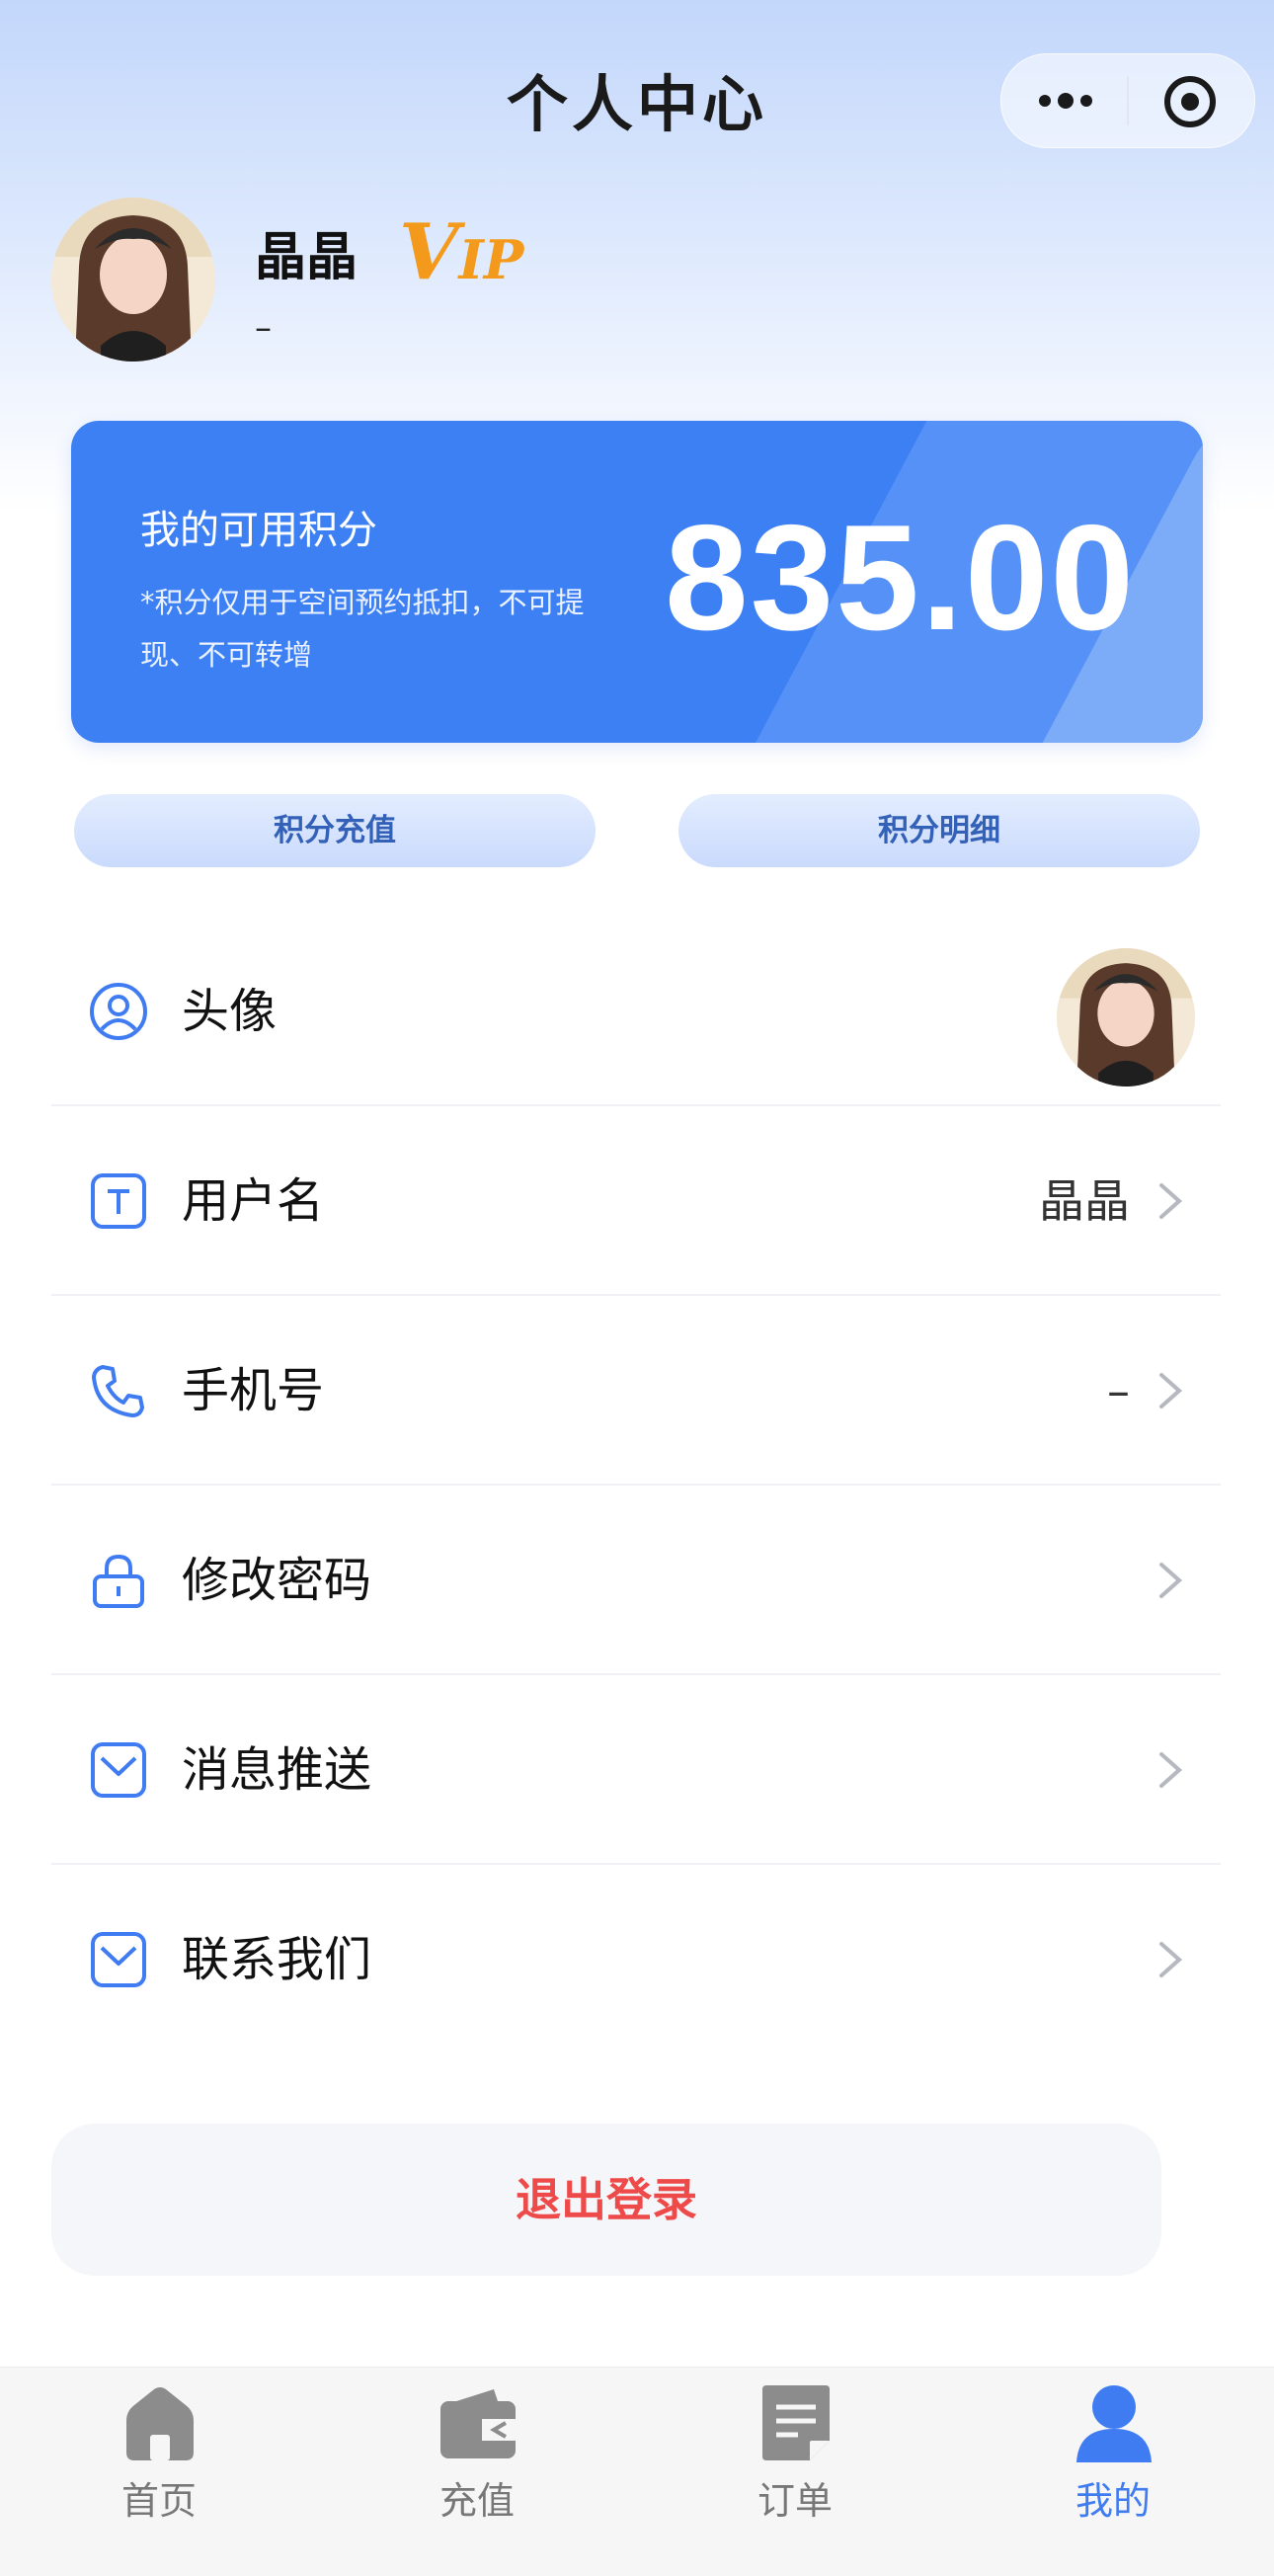 This screenshot has width=1274, height=2576. Describe the element at coordinates (277, 1959) in the screenshot. I see `menu-label: 联系我们` at that location.